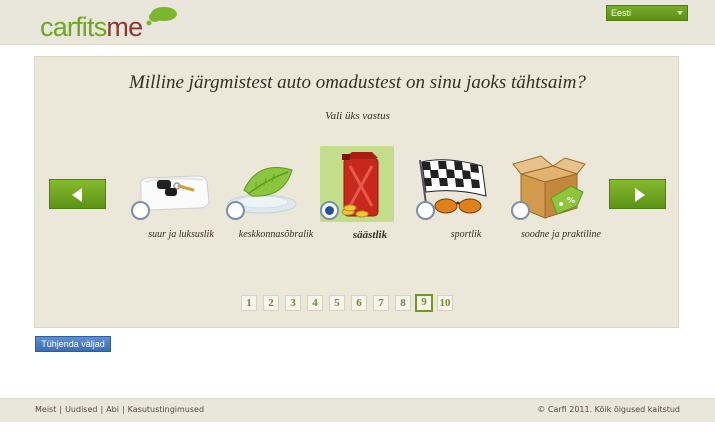 Image resolution: width=715 pixels, height=436 pixels. I want to click on clear-fields-button: Tühjenda väljad, so click(73, 344).